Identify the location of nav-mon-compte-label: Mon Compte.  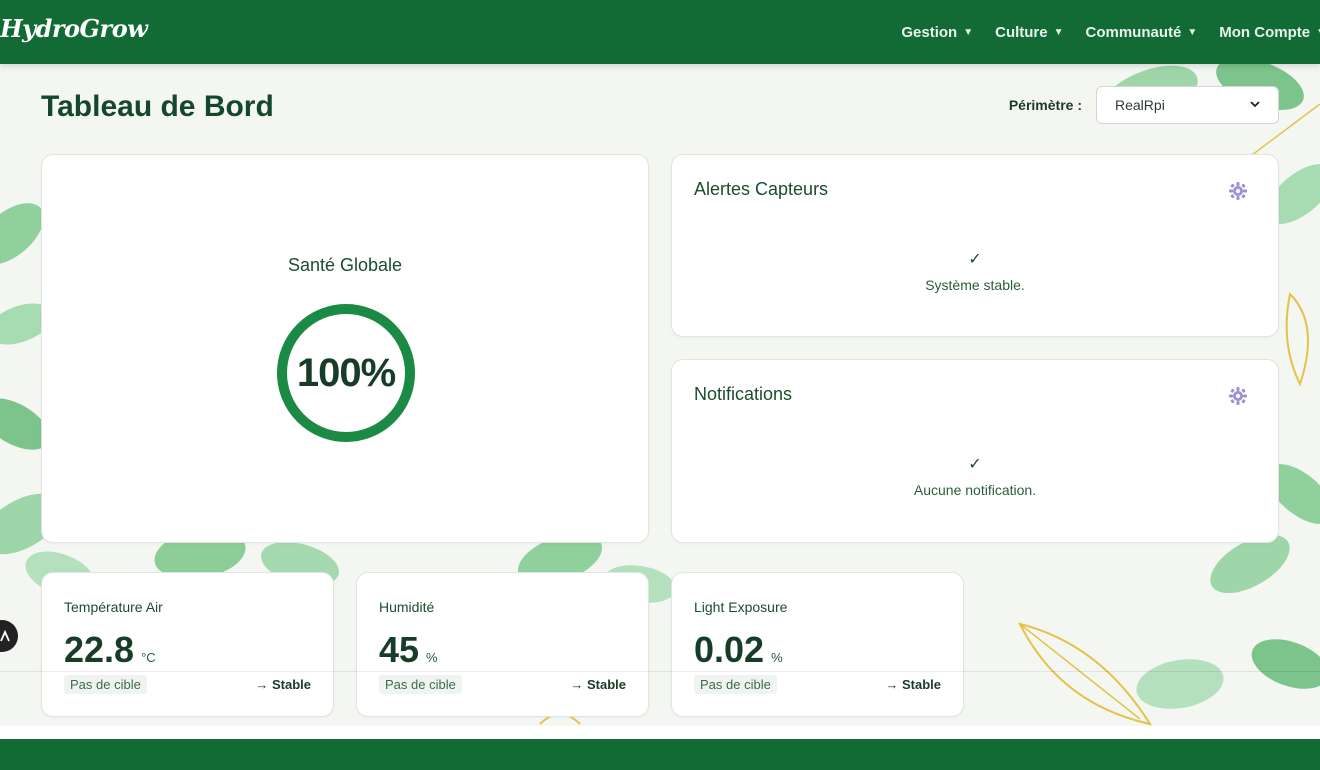
(1265, 32).